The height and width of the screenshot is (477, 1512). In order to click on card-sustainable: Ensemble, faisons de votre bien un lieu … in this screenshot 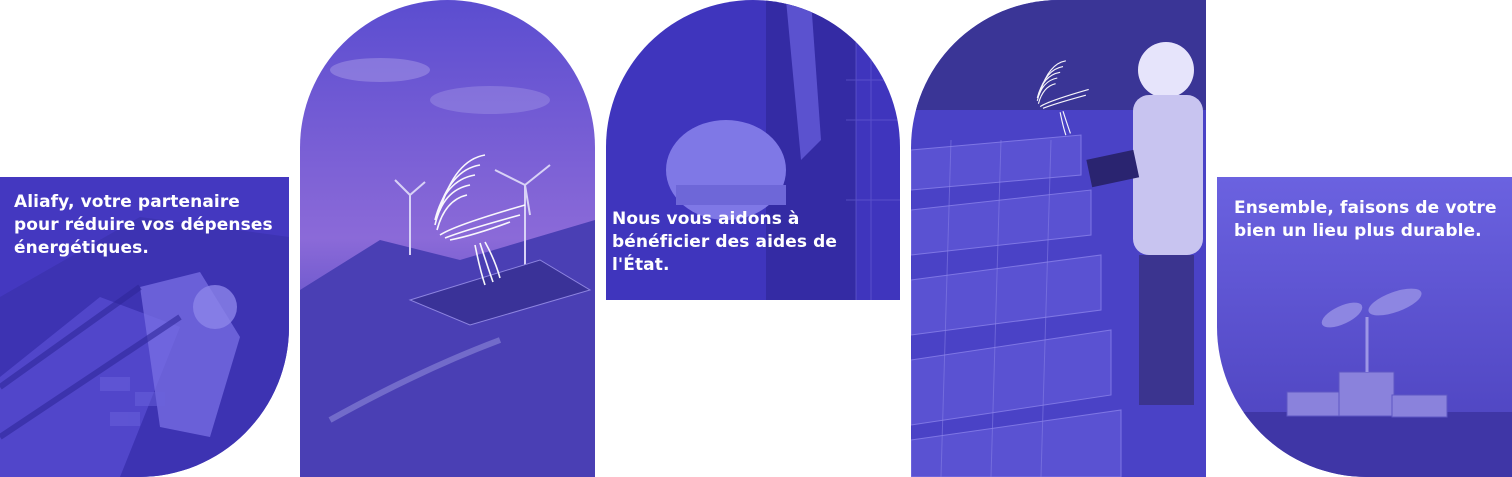, I will do `click(1364, 327)`.